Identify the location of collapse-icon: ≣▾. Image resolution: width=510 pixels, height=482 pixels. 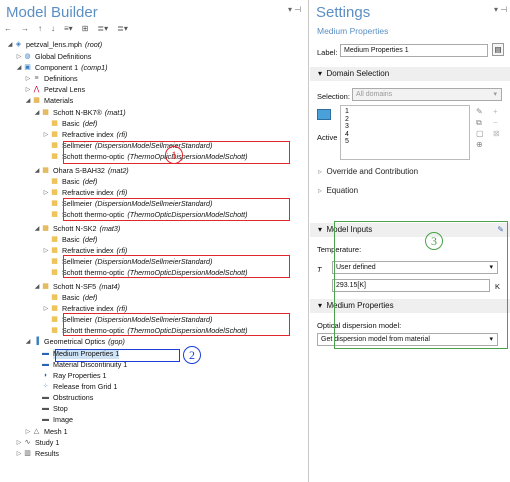
(122, 30).